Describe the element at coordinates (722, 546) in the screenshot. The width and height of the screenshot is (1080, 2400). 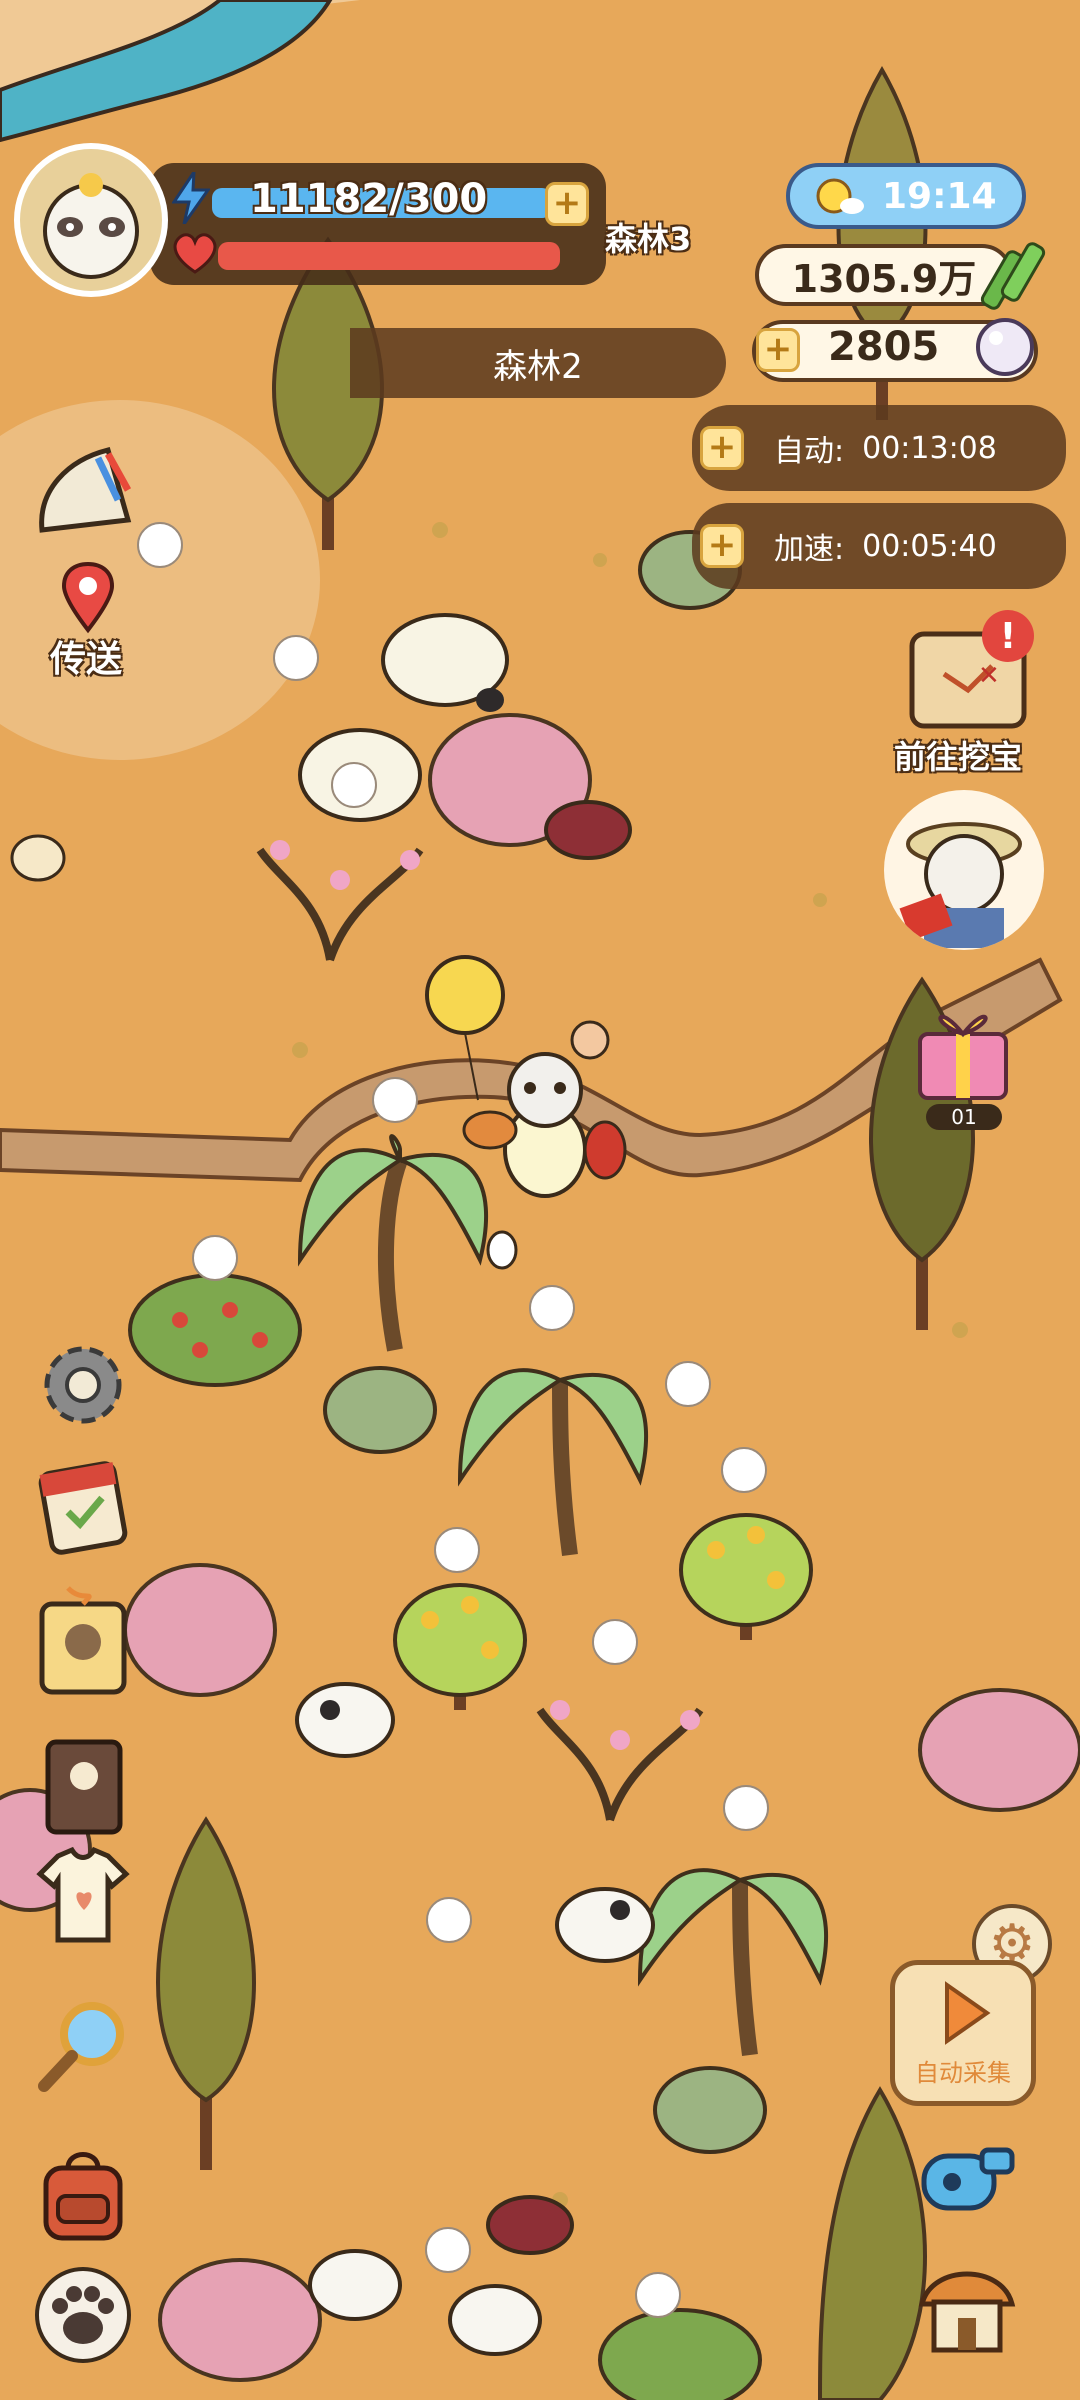
I see `speed-plus-button` at that location.